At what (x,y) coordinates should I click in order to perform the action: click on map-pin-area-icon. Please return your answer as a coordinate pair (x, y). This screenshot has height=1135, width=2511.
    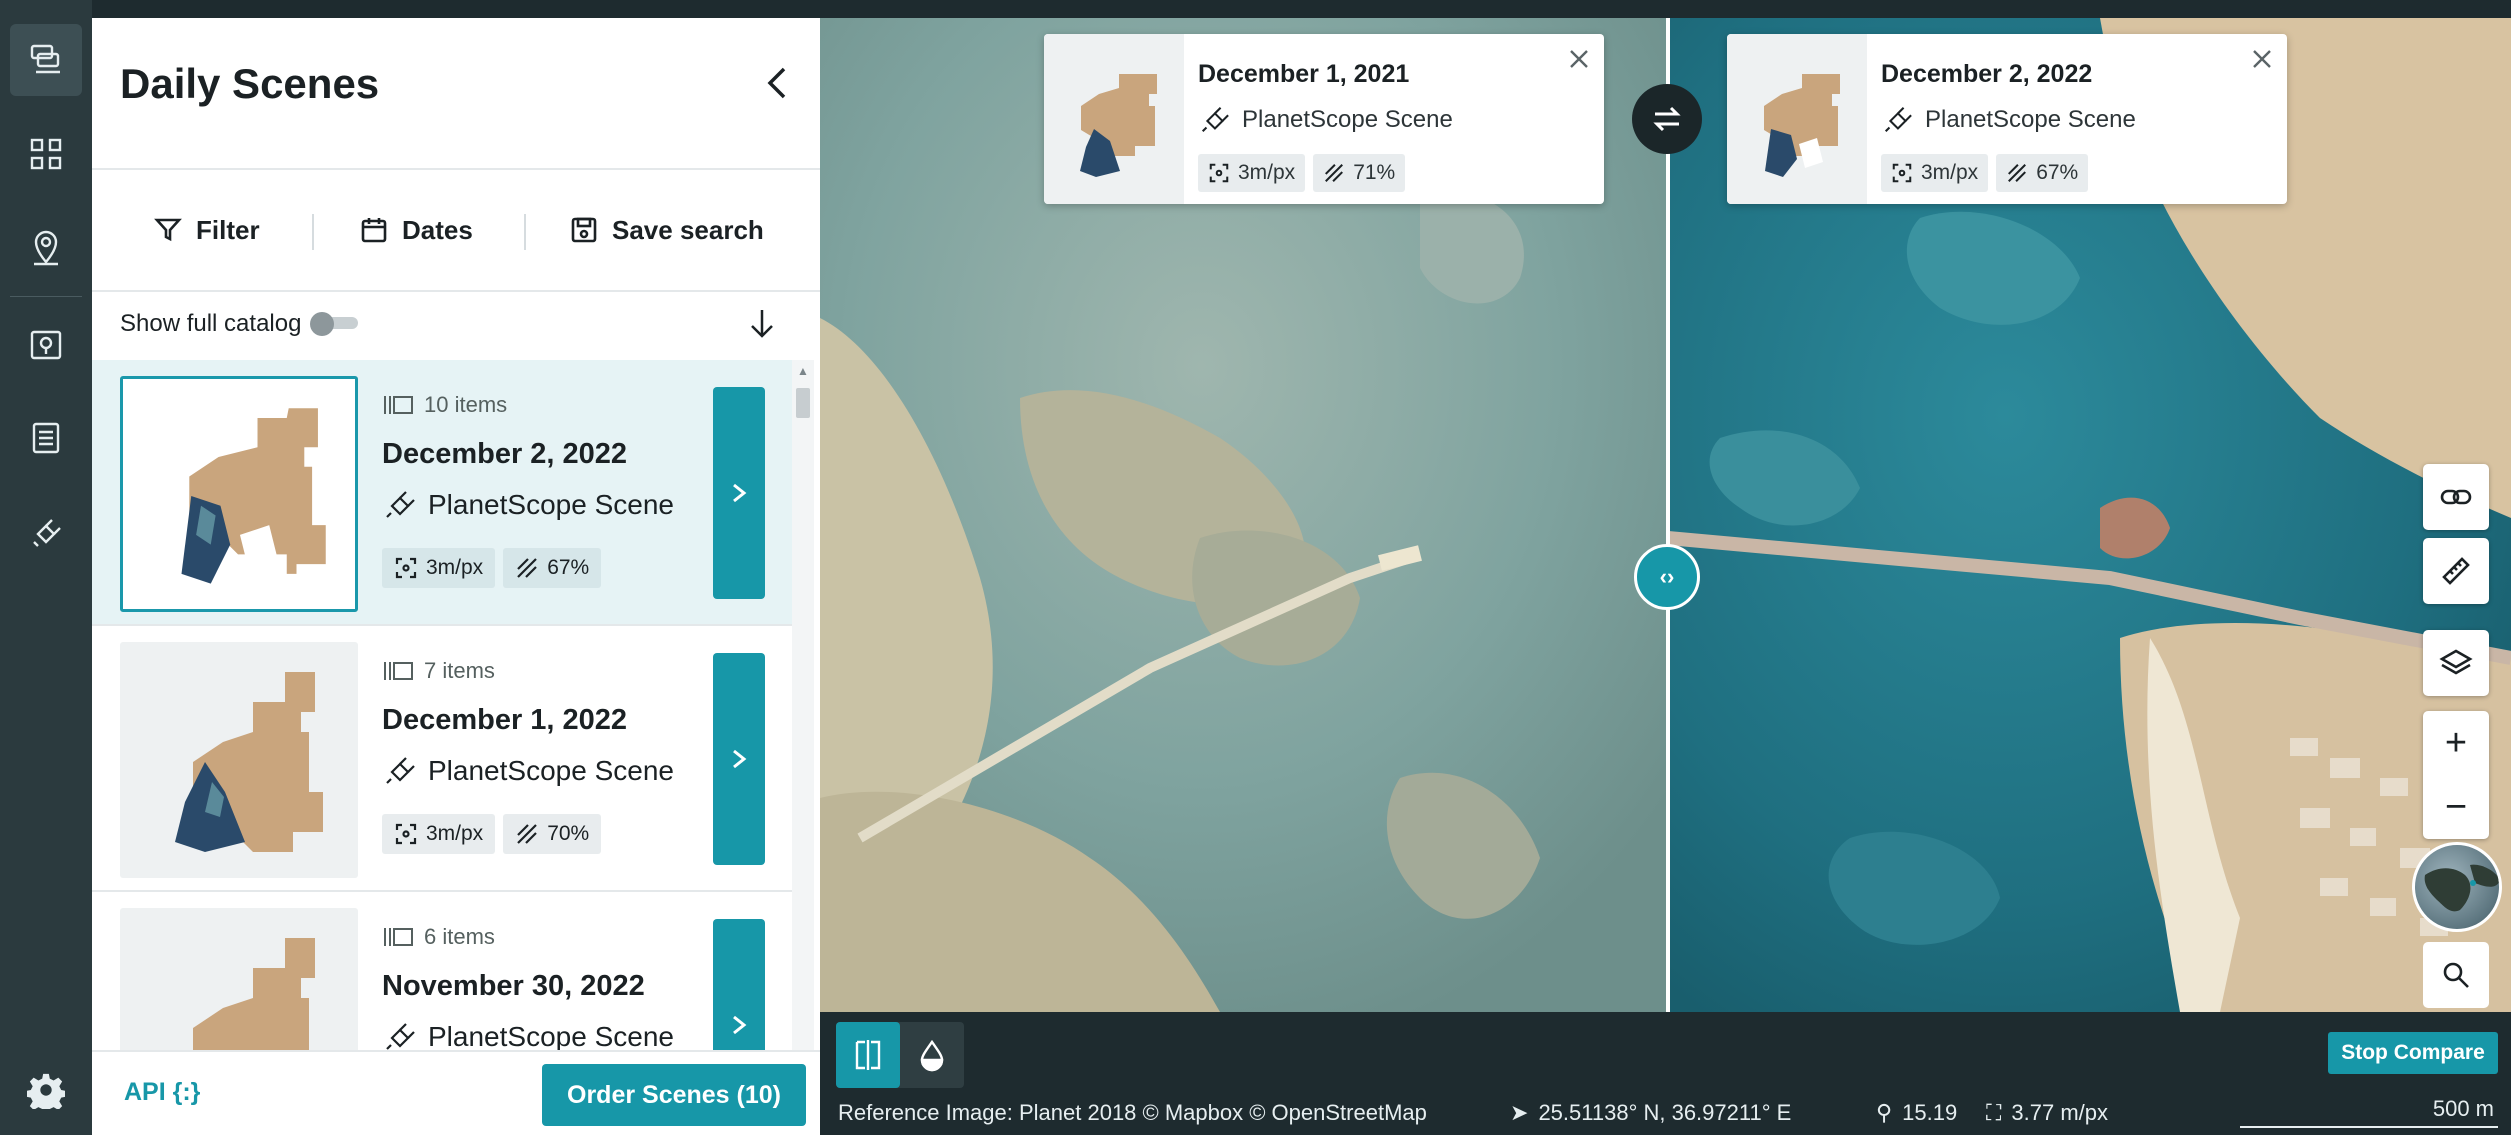
    Looking at the image, I should click on (46, 345).